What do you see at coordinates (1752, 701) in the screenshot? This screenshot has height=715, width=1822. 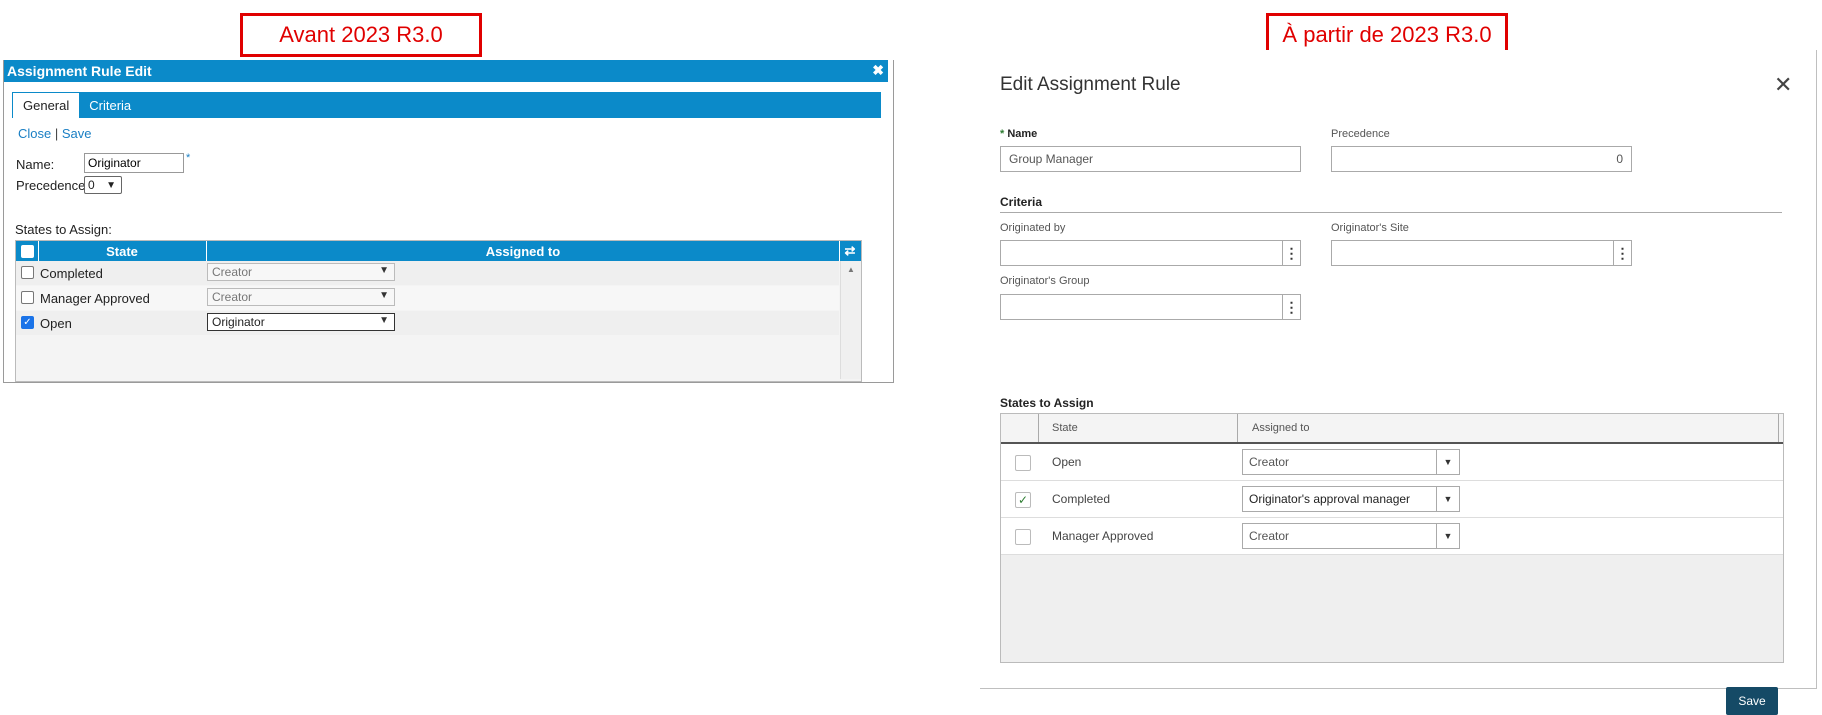 I see `save-button: Save` at bounding box center [1752, 701].